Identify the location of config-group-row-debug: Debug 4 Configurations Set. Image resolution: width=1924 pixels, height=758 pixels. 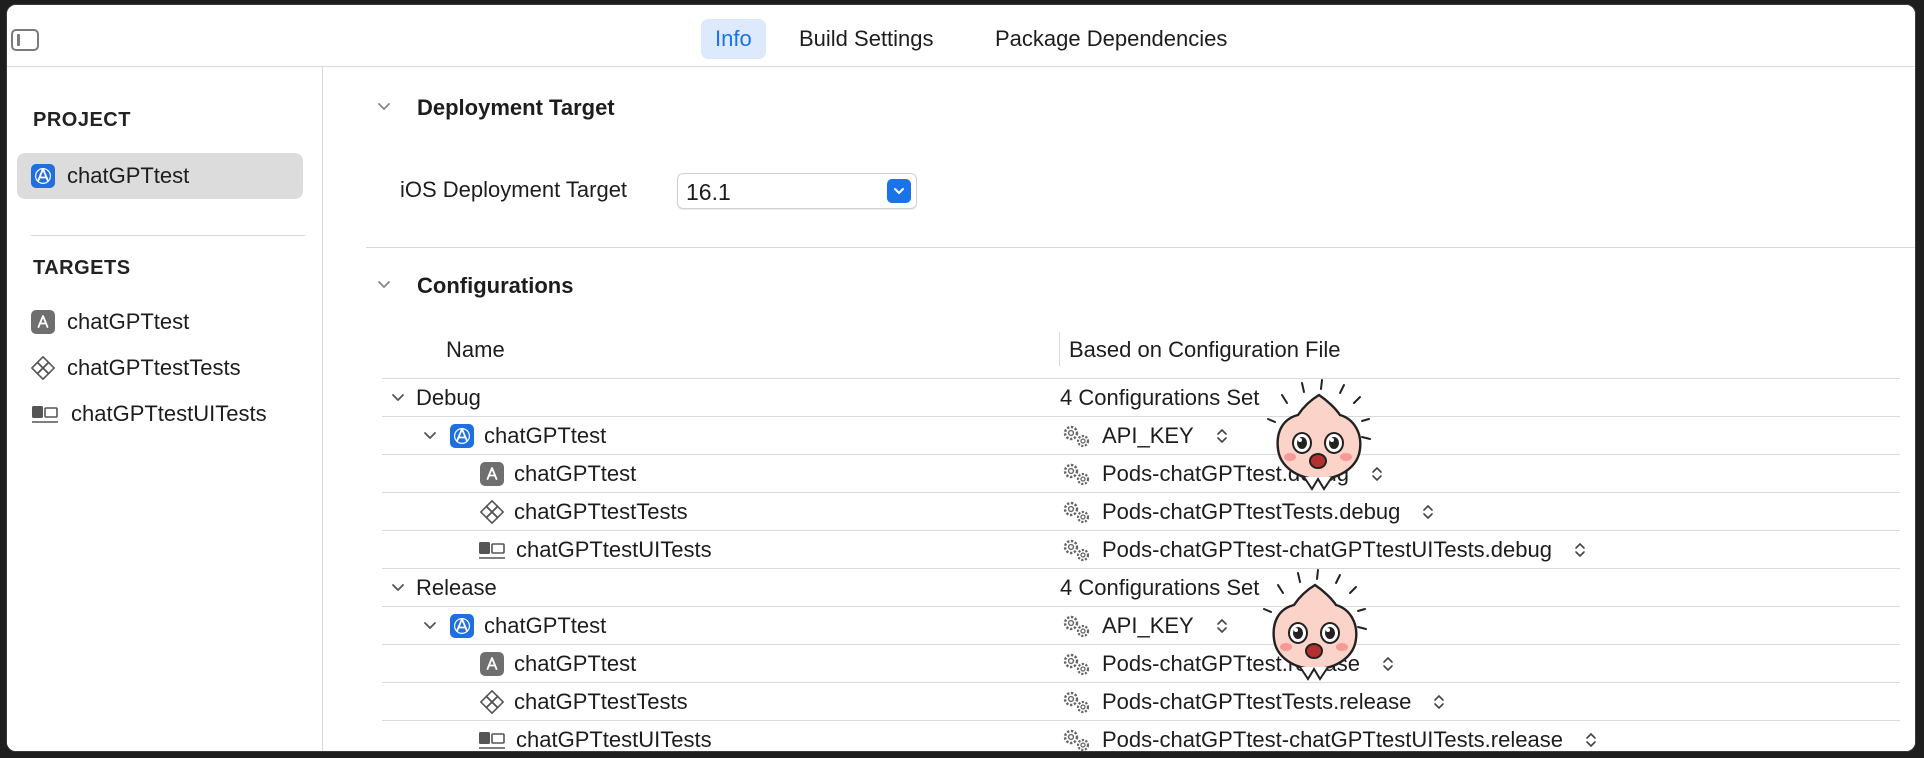
(1141, 397).